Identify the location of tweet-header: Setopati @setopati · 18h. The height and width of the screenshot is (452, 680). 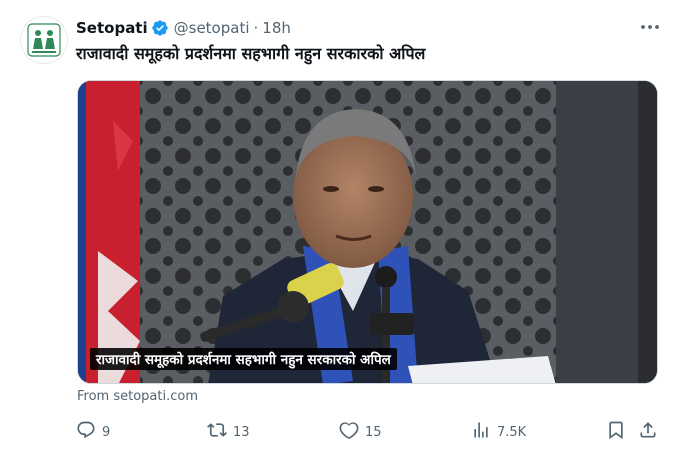
(183, 28).